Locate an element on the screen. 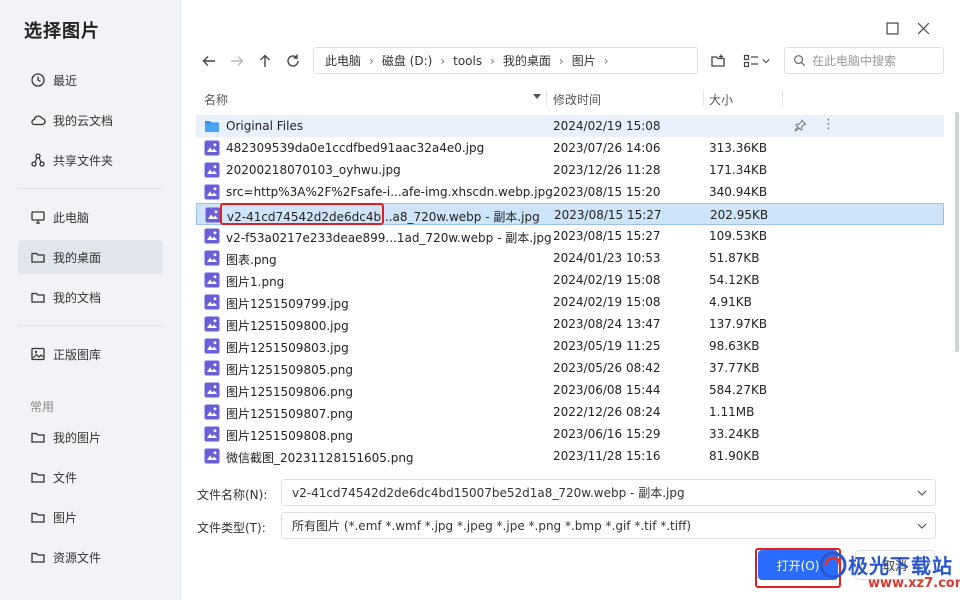 This screenshot has height=600, width=960. breadcrumb-item: 磁盘 (D:) is located at coordinates (407, 60).